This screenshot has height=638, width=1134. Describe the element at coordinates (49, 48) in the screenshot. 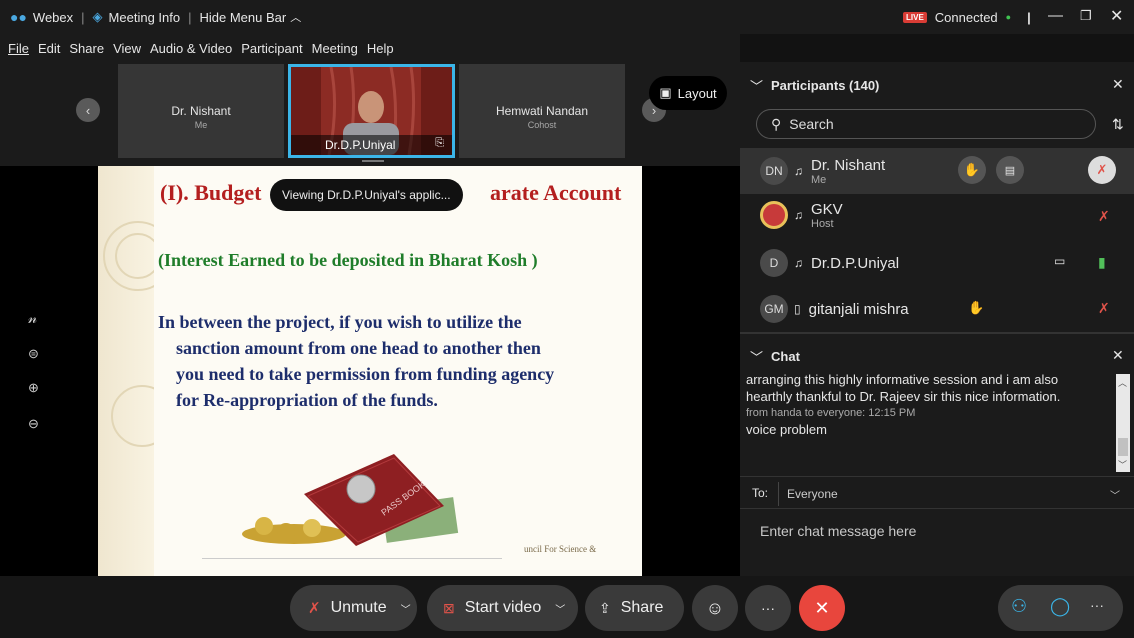

I see `menu-edit: Edit` at that location.